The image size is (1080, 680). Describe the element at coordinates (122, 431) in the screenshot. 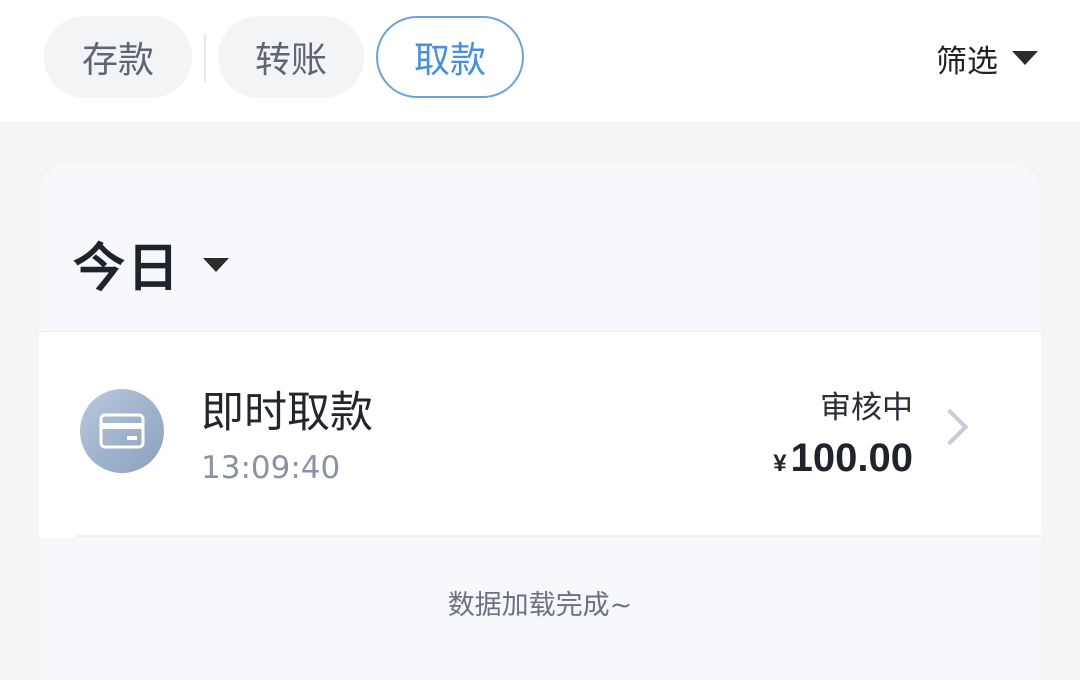

I see `card-icon` at that location.